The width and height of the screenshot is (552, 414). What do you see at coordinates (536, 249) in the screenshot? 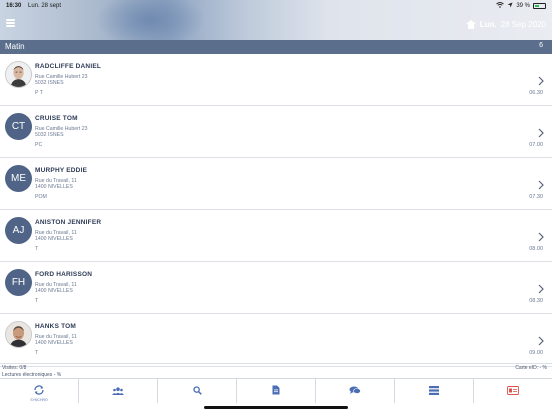
I see `visit-time: 08.00` at bounding box center [536, 249].